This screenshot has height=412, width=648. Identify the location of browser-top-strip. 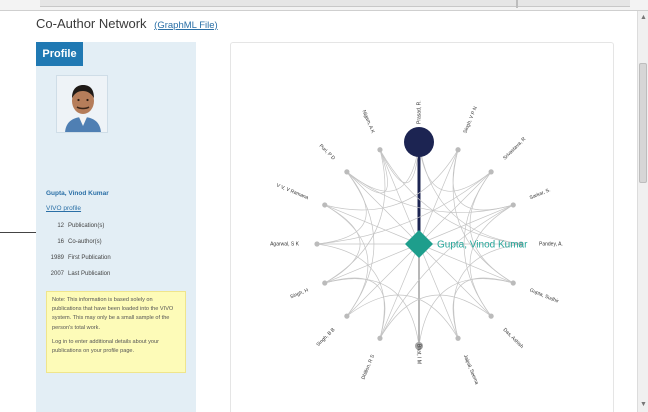
(324, 5).